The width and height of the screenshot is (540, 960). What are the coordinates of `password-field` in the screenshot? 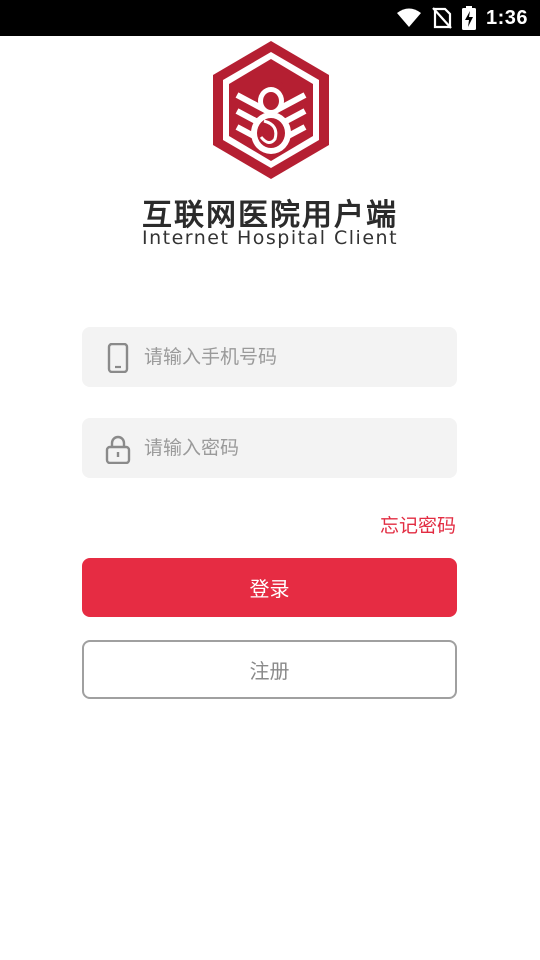 It's located at (269, 448).